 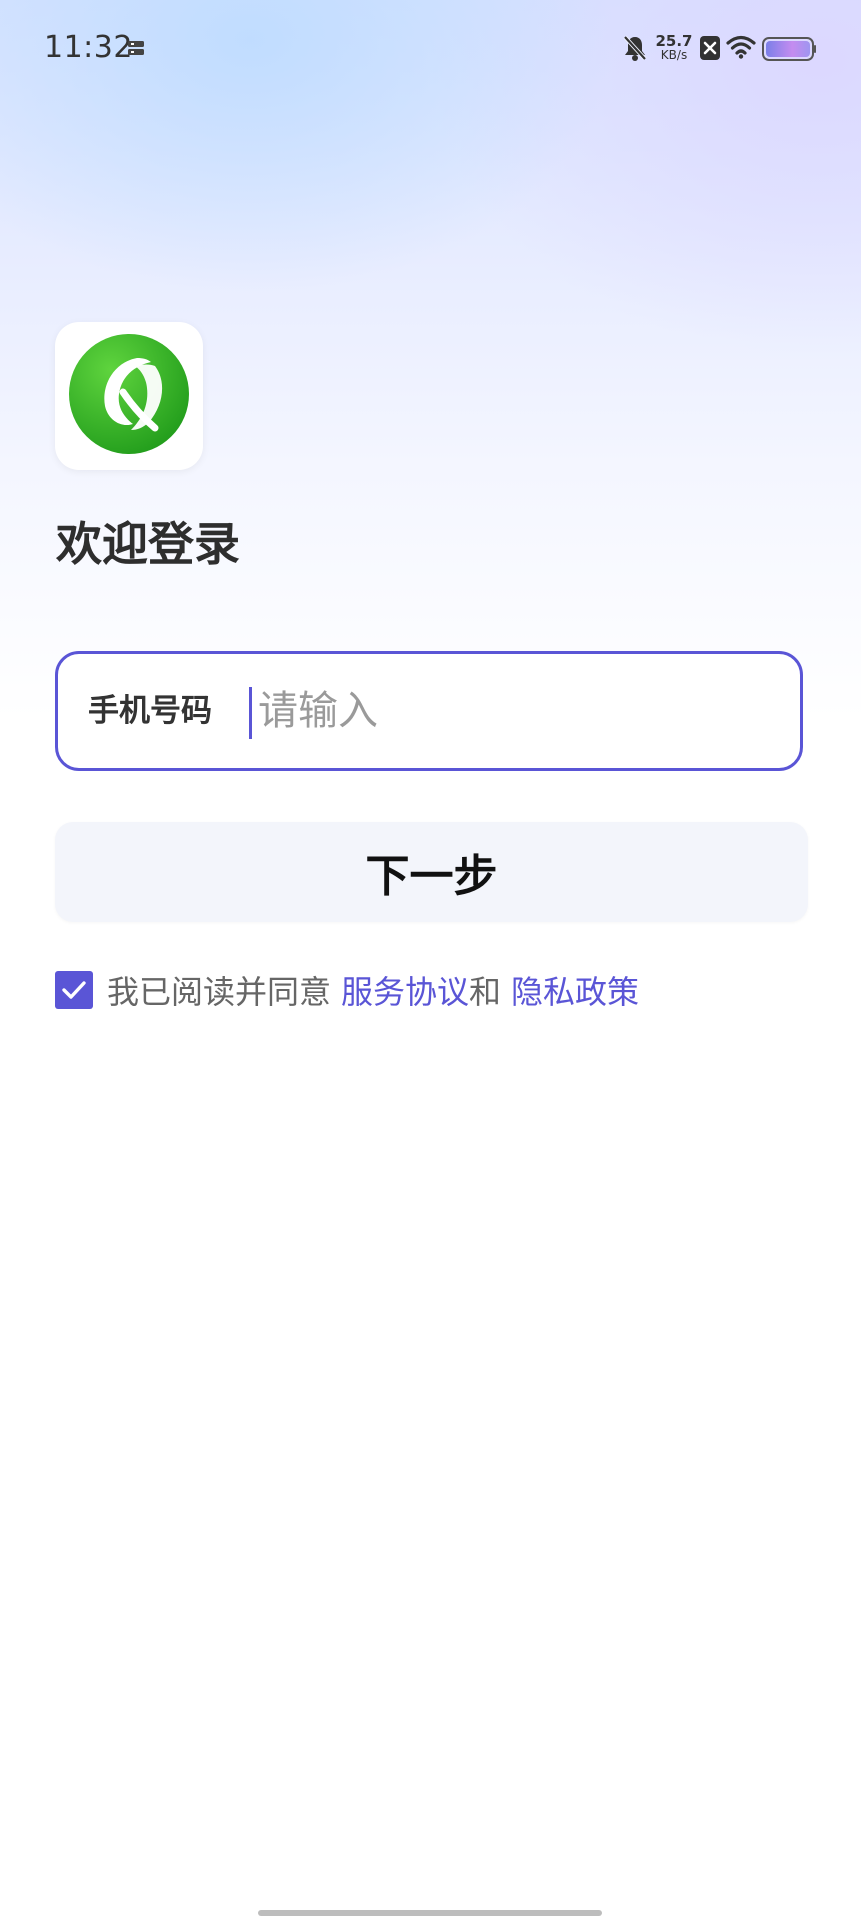 I want to click on status-bar: 11:32 25.7 KB/s, so click(x=430, y=50).